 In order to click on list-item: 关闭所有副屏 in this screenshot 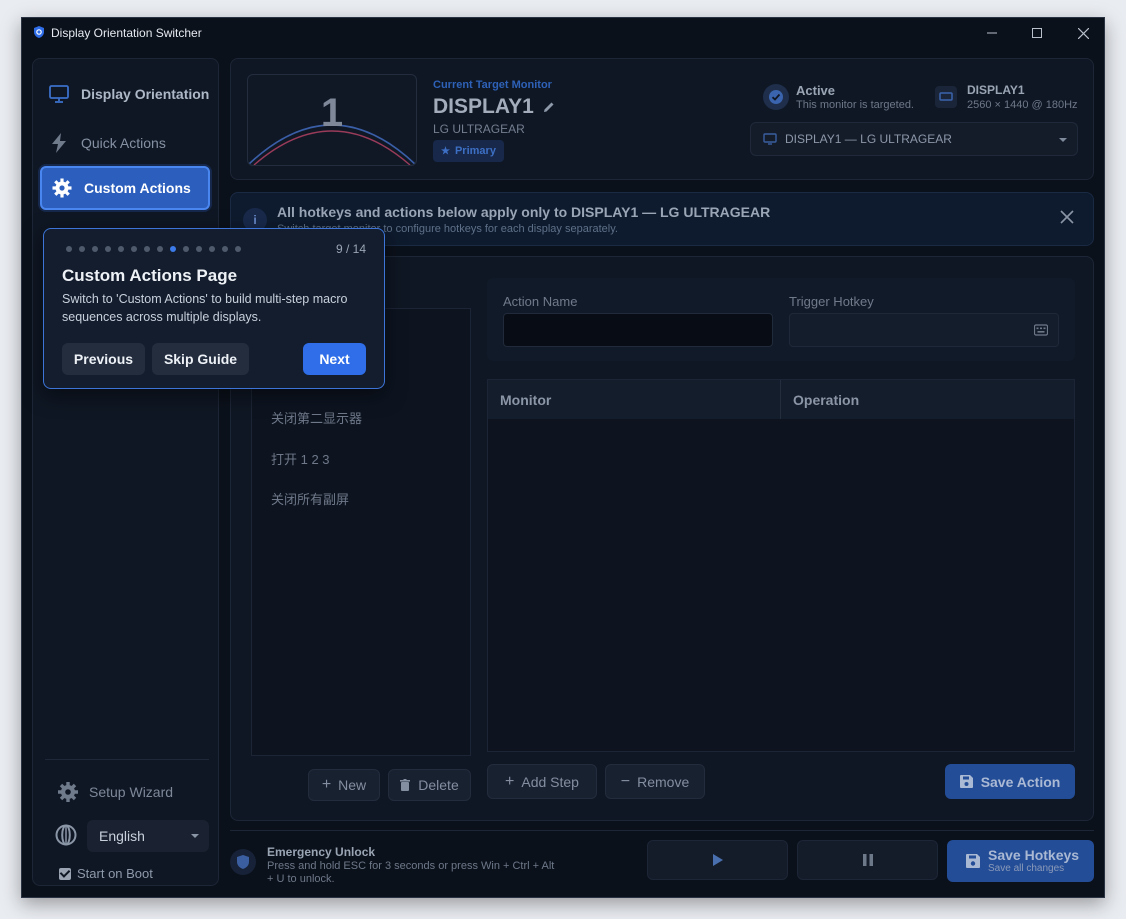, I will do `click(310, 498)`.